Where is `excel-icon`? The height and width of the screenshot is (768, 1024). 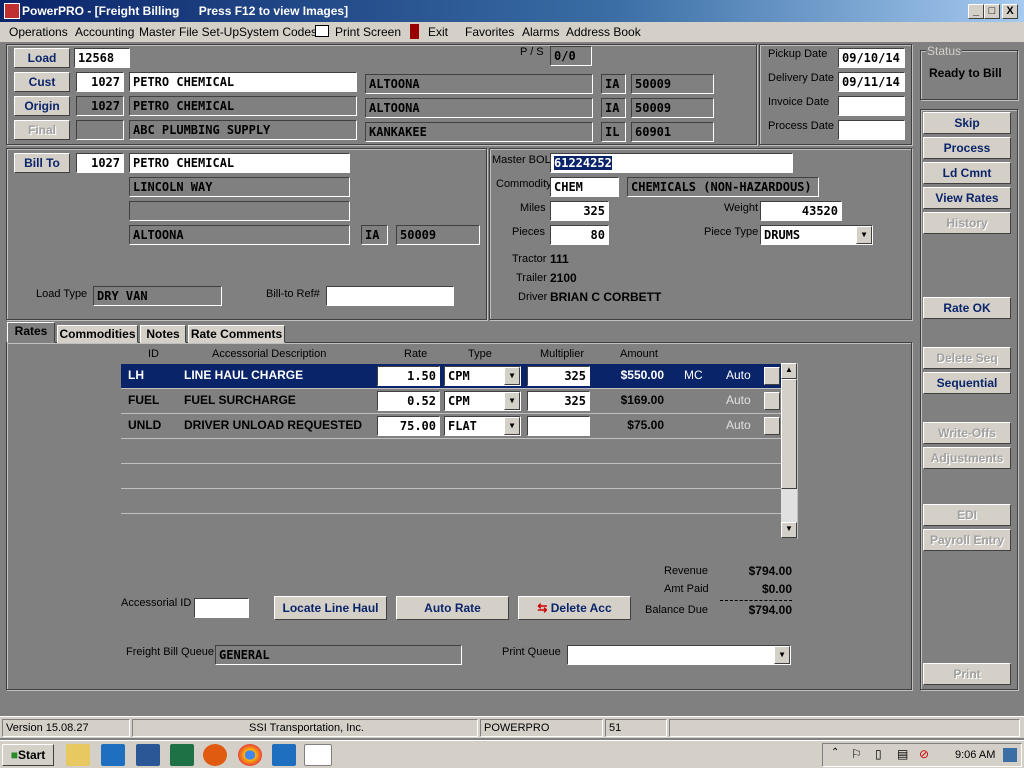
excel-icon is located at coordinates (182, 755).